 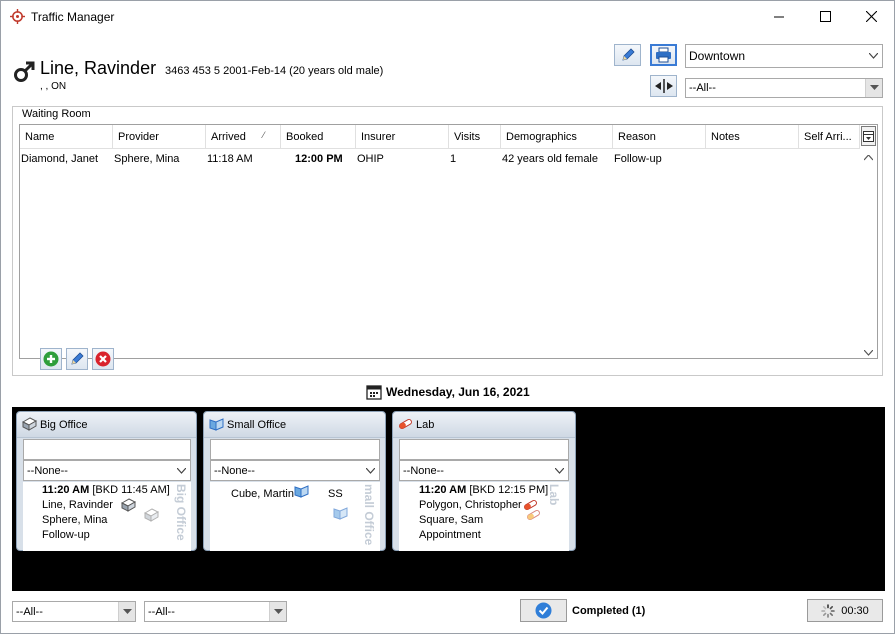 What do you see at coordinates (138, 136) in the screenshot?
I see `column-header-label: Provider` at bounding box center [138, 136].